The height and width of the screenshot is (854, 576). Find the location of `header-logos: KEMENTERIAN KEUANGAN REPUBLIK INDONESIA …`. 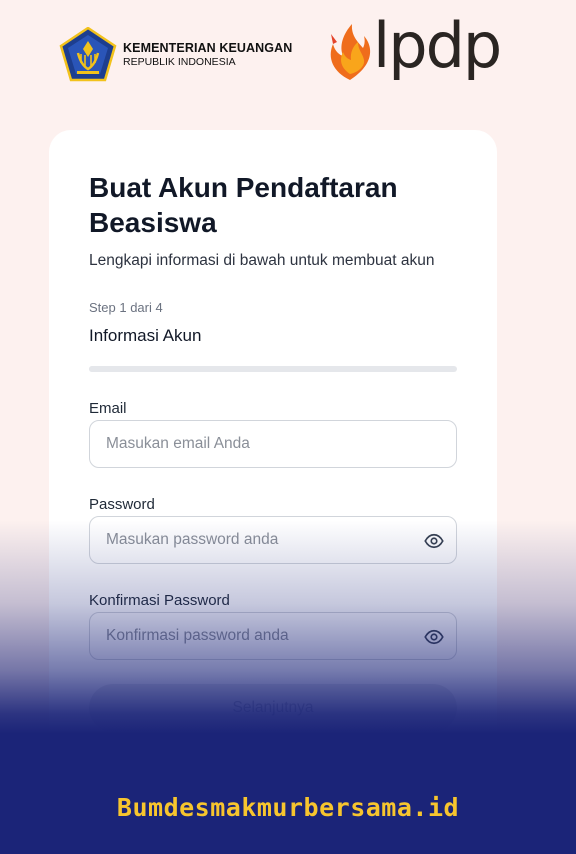

header-logos: KEMENTERIAN KEUANGAN REPUBLIK INDONESIA … is located at coordinates (288, 55).